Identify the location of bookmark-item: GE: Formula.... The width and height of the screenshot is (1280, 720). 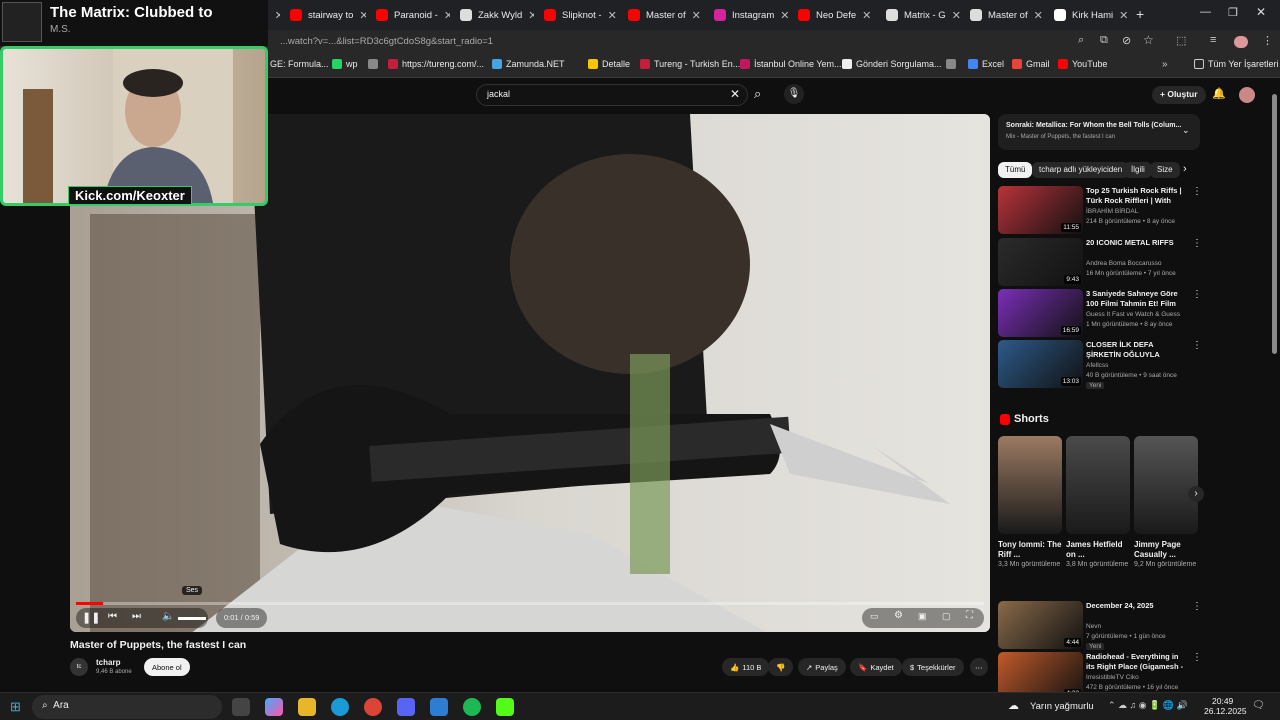
(299, 64).